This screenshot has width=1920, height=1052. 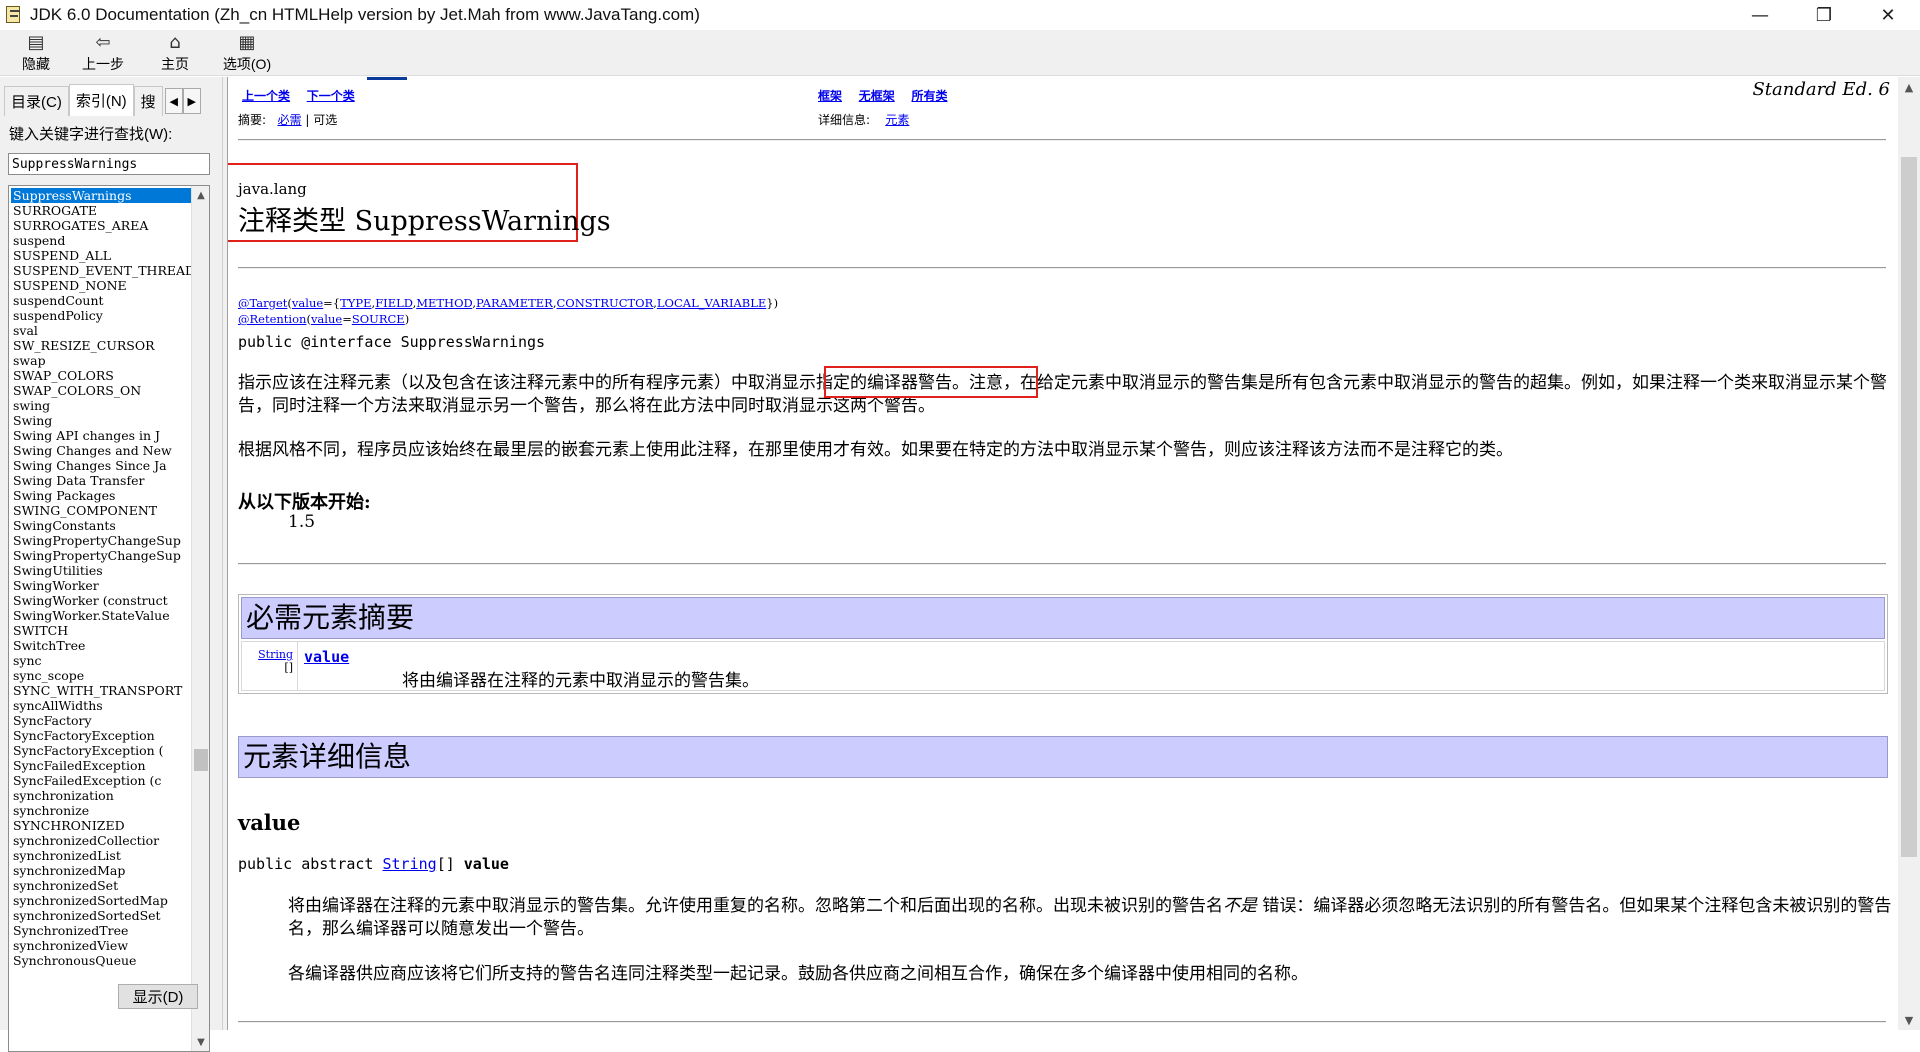 I want to click on maximize-button: ❐, so click(x=1824, y=15).